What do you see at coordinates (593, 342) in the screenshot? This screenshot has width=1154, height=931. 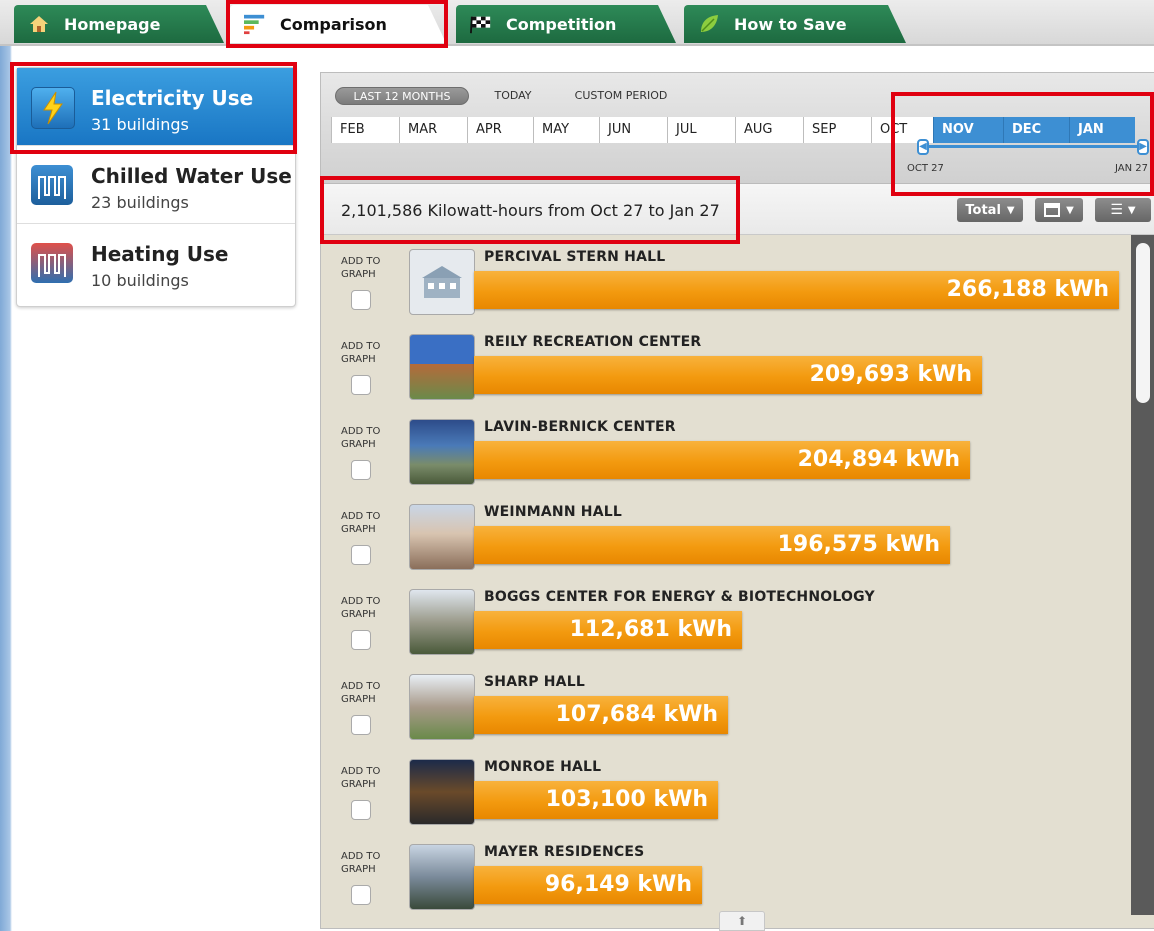 I see `building-name: REILY RECREATION CENTER` at bounding box center [593, 342].